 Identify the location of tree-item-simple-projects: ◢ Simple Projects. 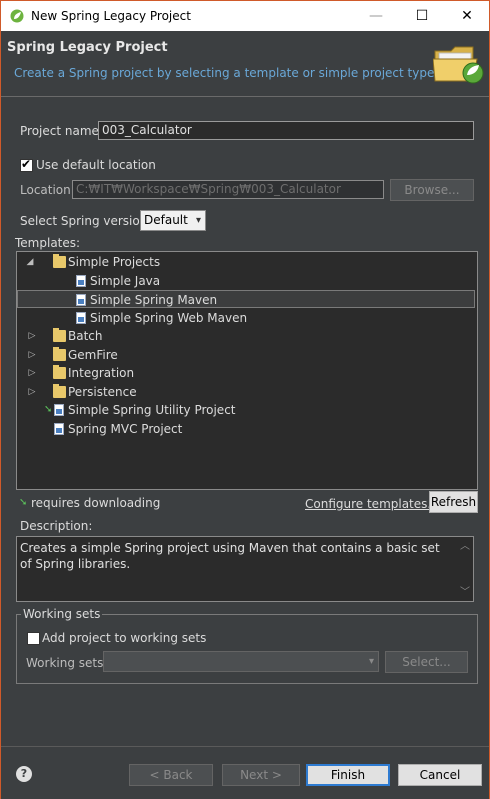
(246, 262).